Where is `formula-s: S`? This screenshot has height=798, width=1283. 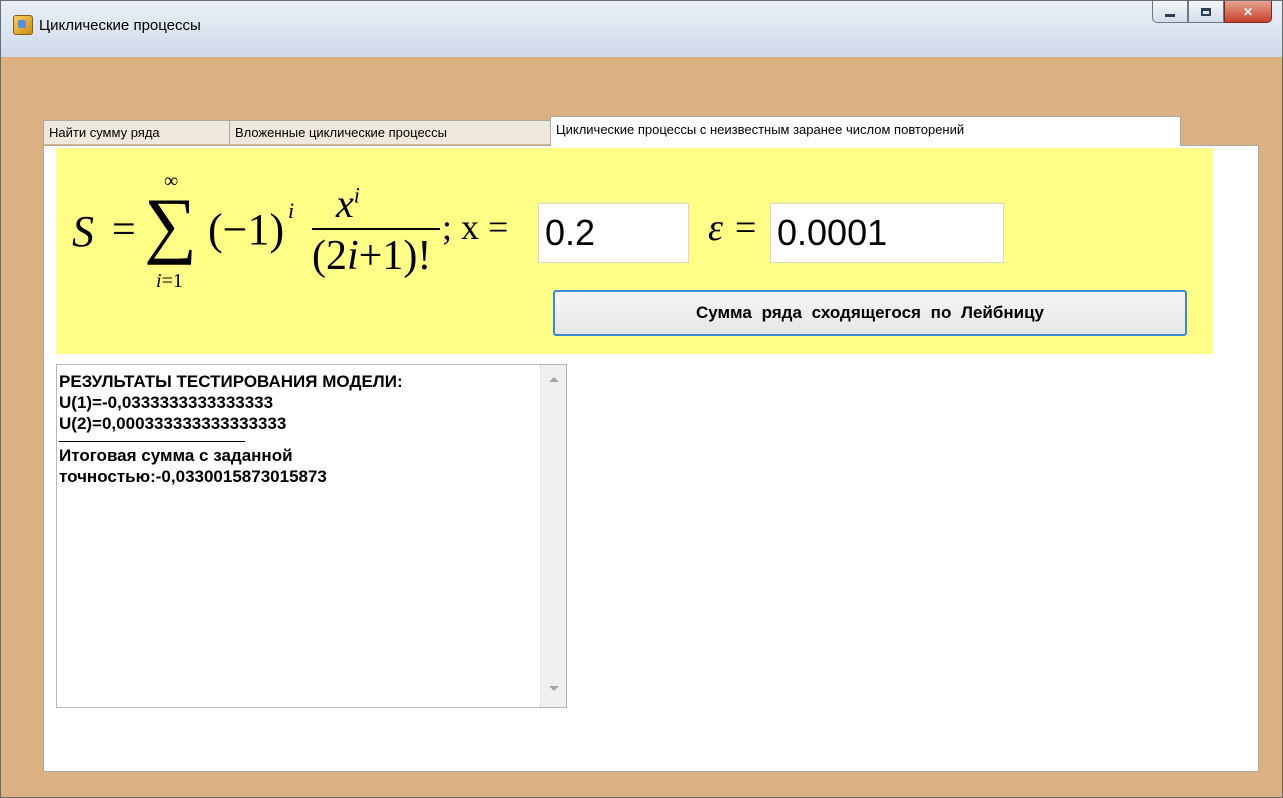 formula-s: S is located at coordinates (83, 231).